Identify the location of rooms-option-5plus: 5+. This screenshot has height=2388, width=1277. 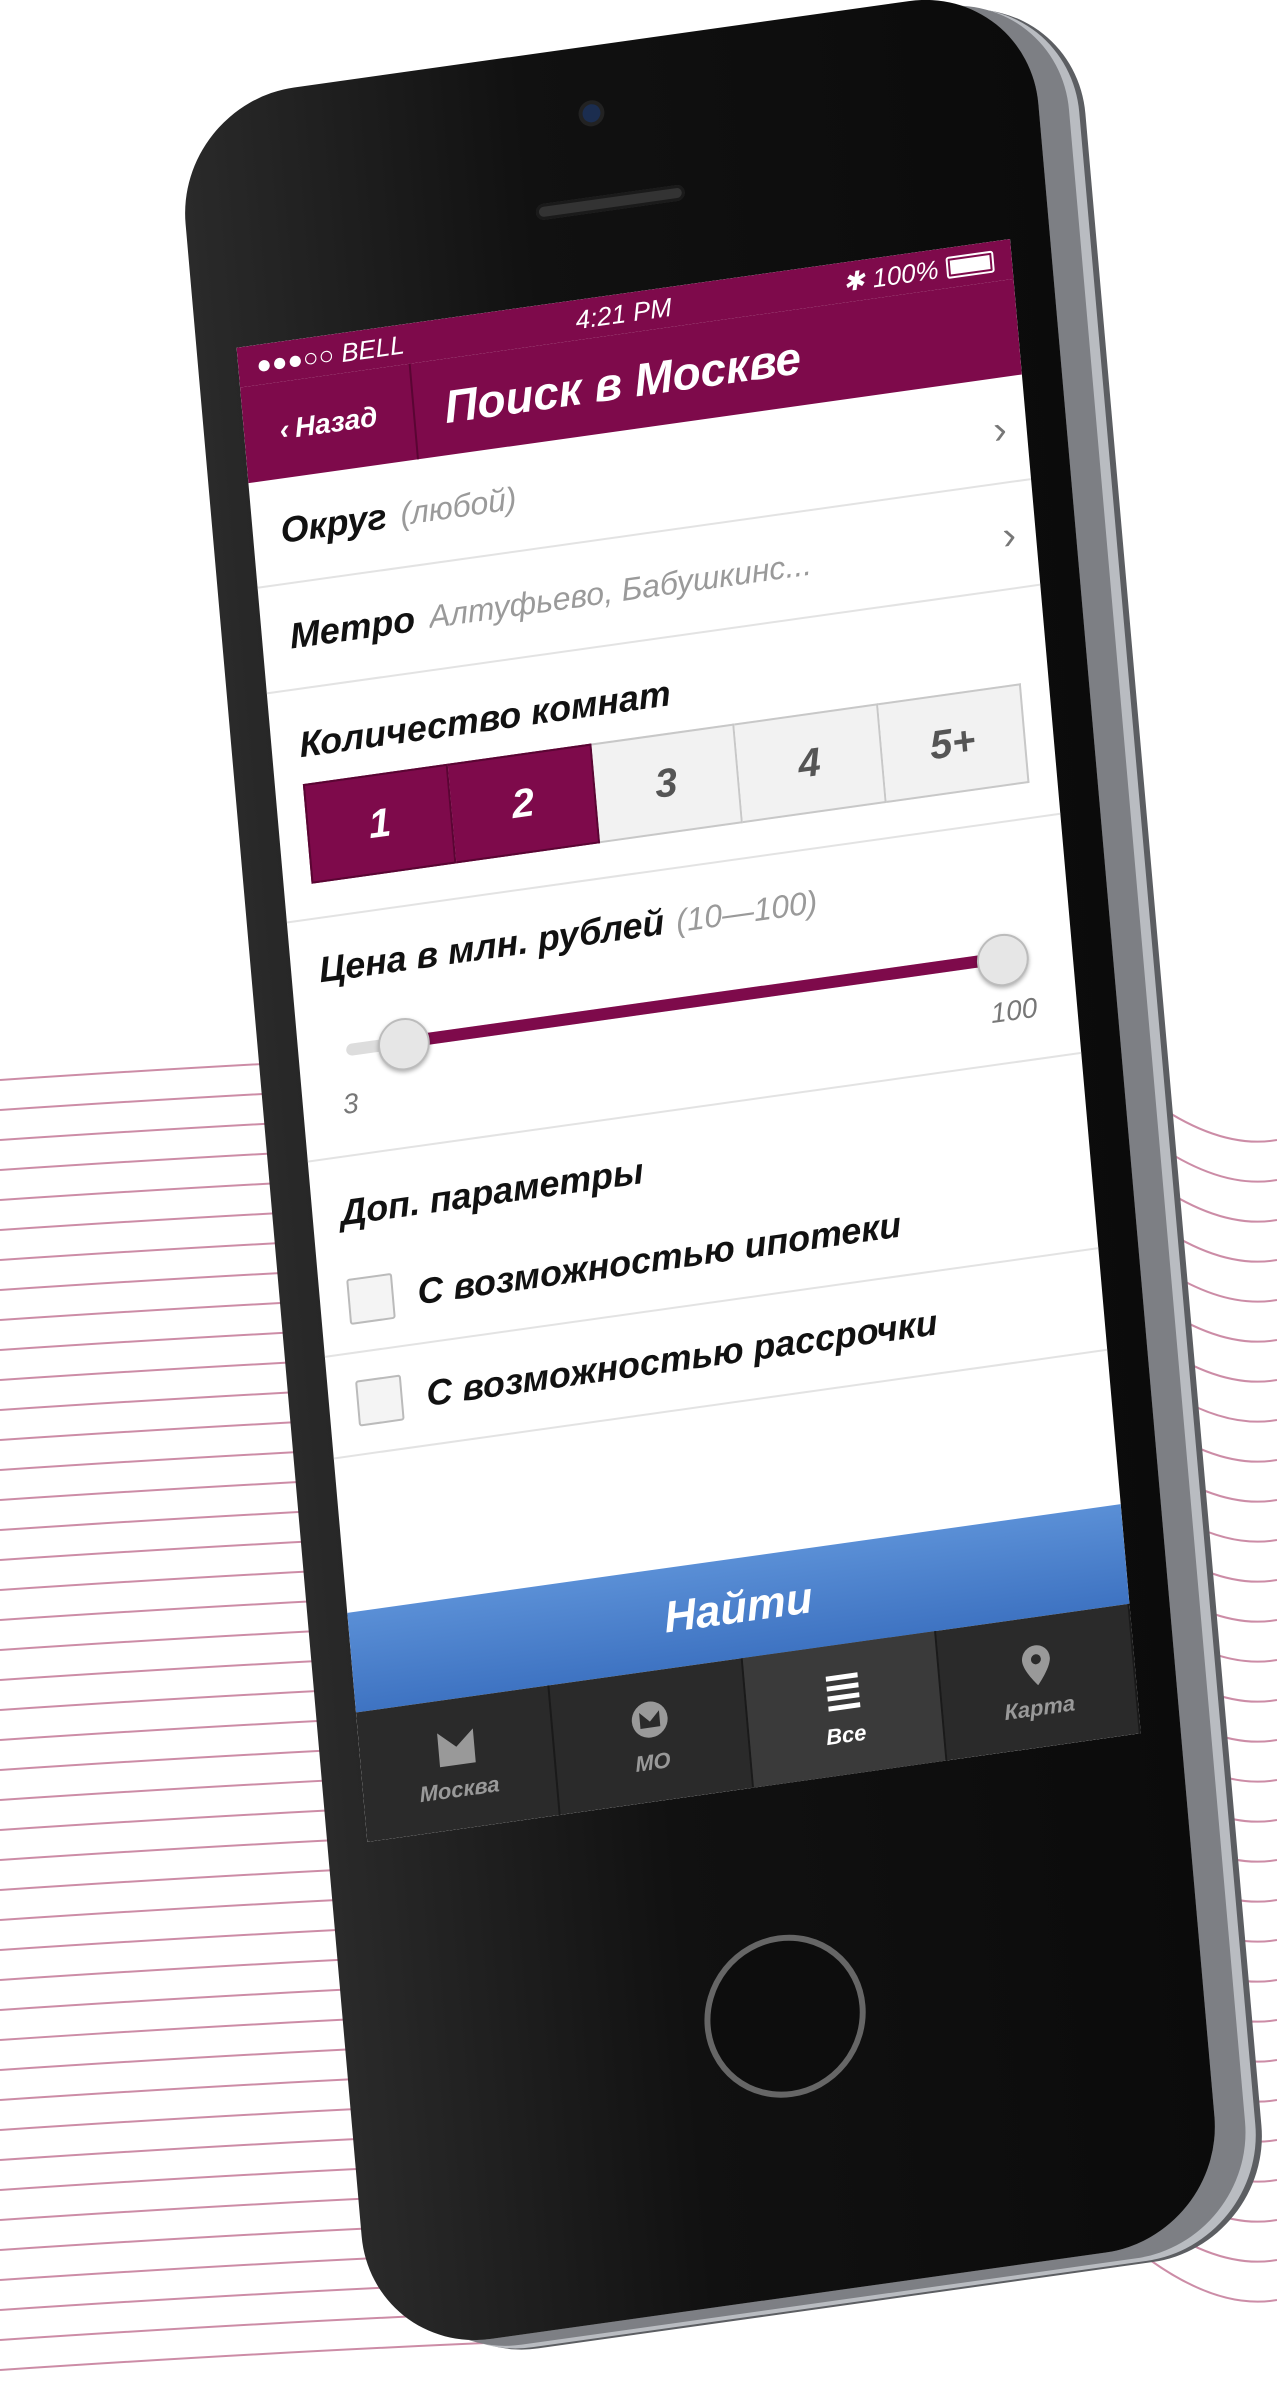
(953, 743).